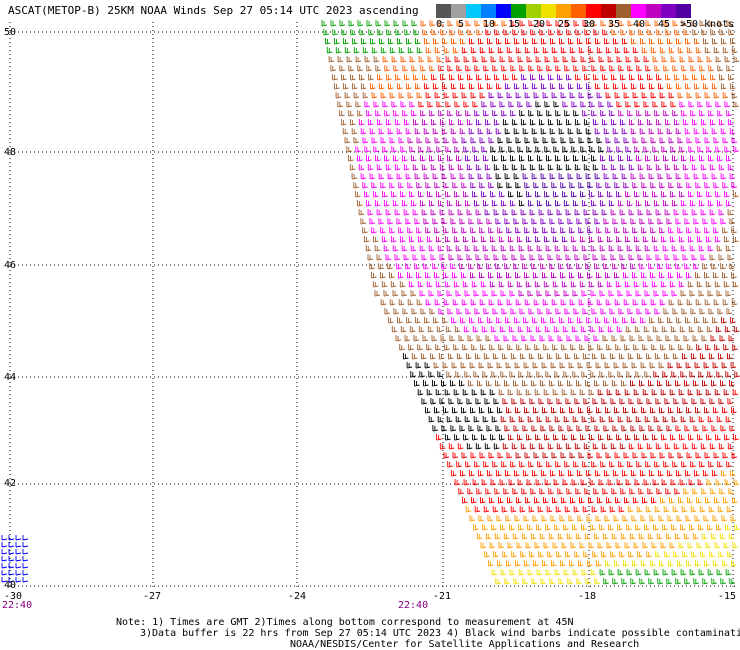 The width and height of the screenshot is (740, 650). Describe the element at coordinates (539, 24) in the screenshot. I see `legend-label: 20` at that location.